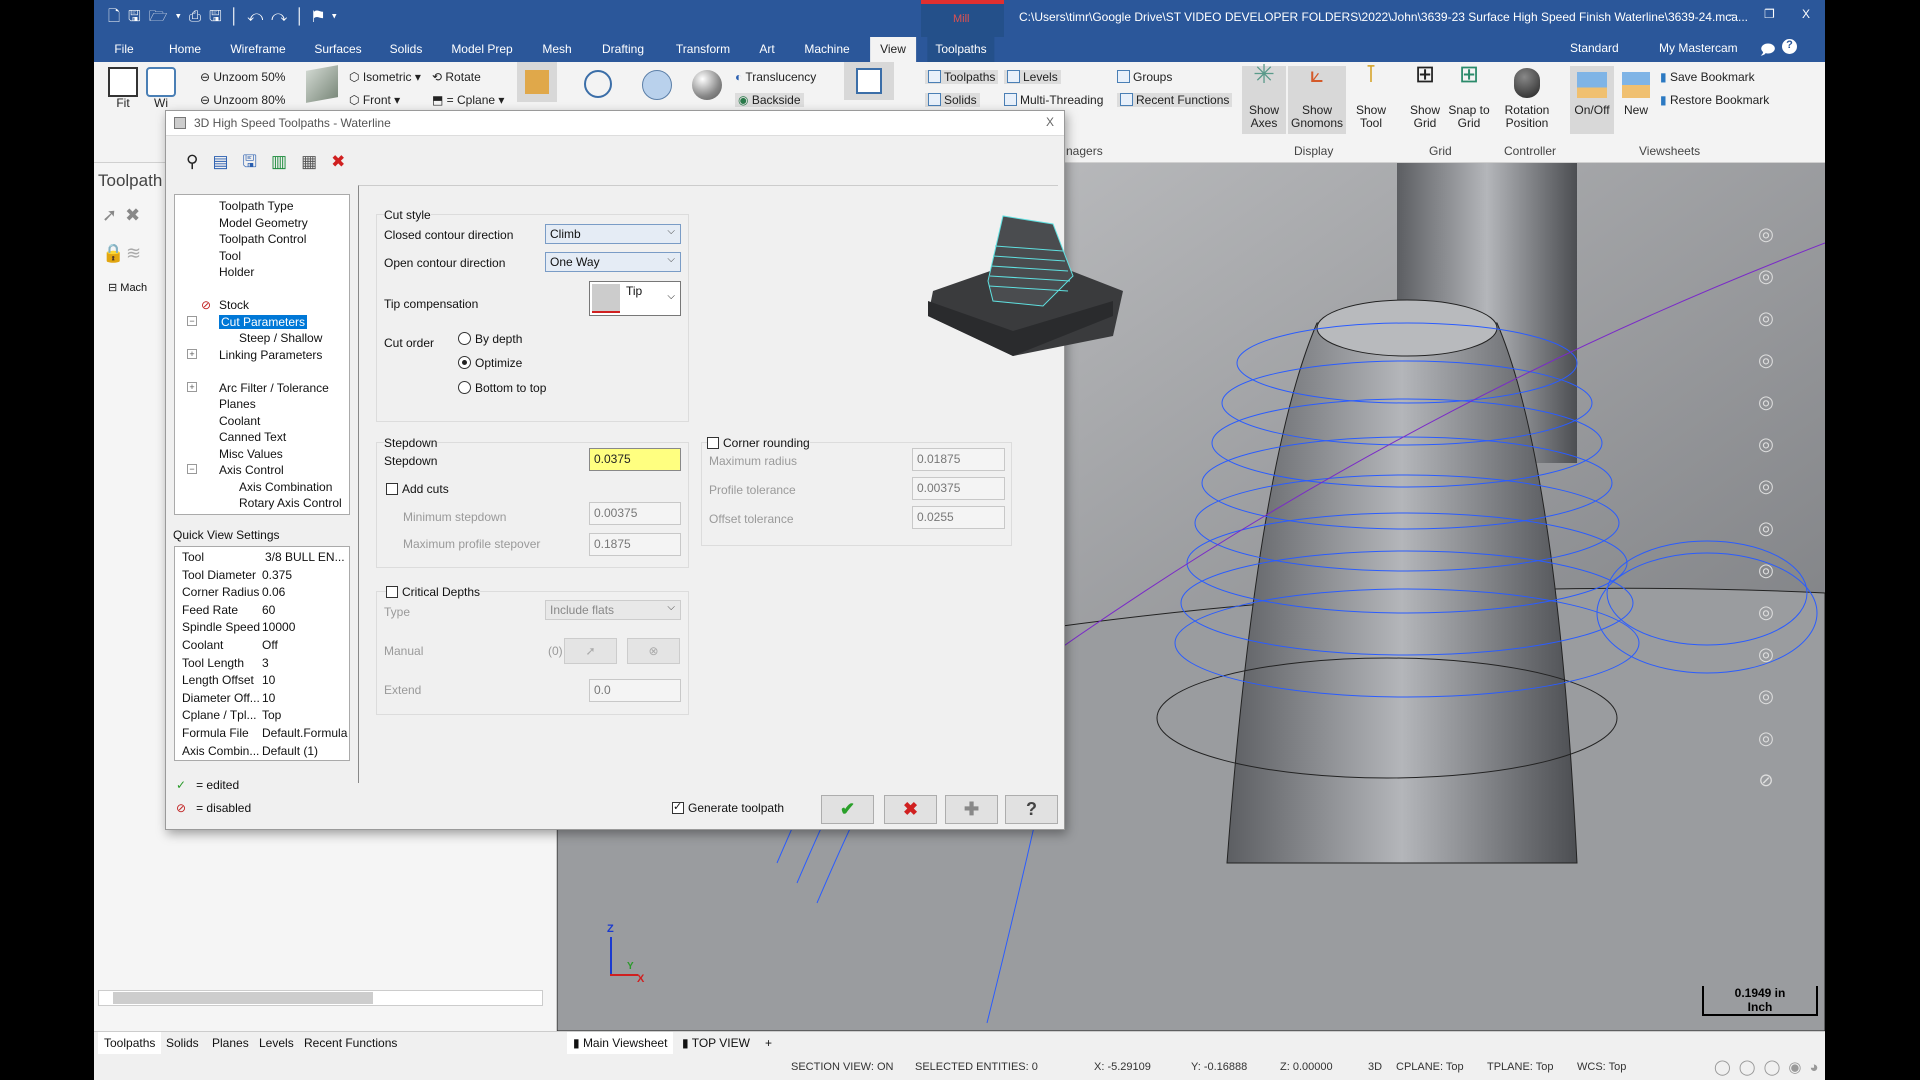 Image resolution: width=1920 pixels, height=1080 pixels. I want to click on dialog-toolbar: ⚲▤🖫▥▦✖, so click(272, 163).